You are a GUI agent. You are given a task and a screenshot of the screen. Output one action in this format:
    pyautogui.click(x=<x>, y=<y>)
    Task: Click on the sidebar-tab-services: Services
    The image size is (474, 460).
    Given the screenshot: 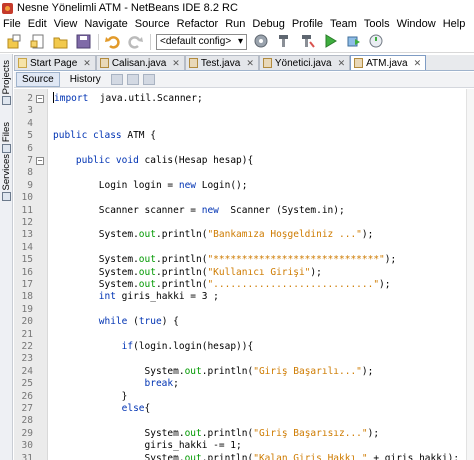 What is the action you would take?
    pyautogui.click(x=6, y=178)
    